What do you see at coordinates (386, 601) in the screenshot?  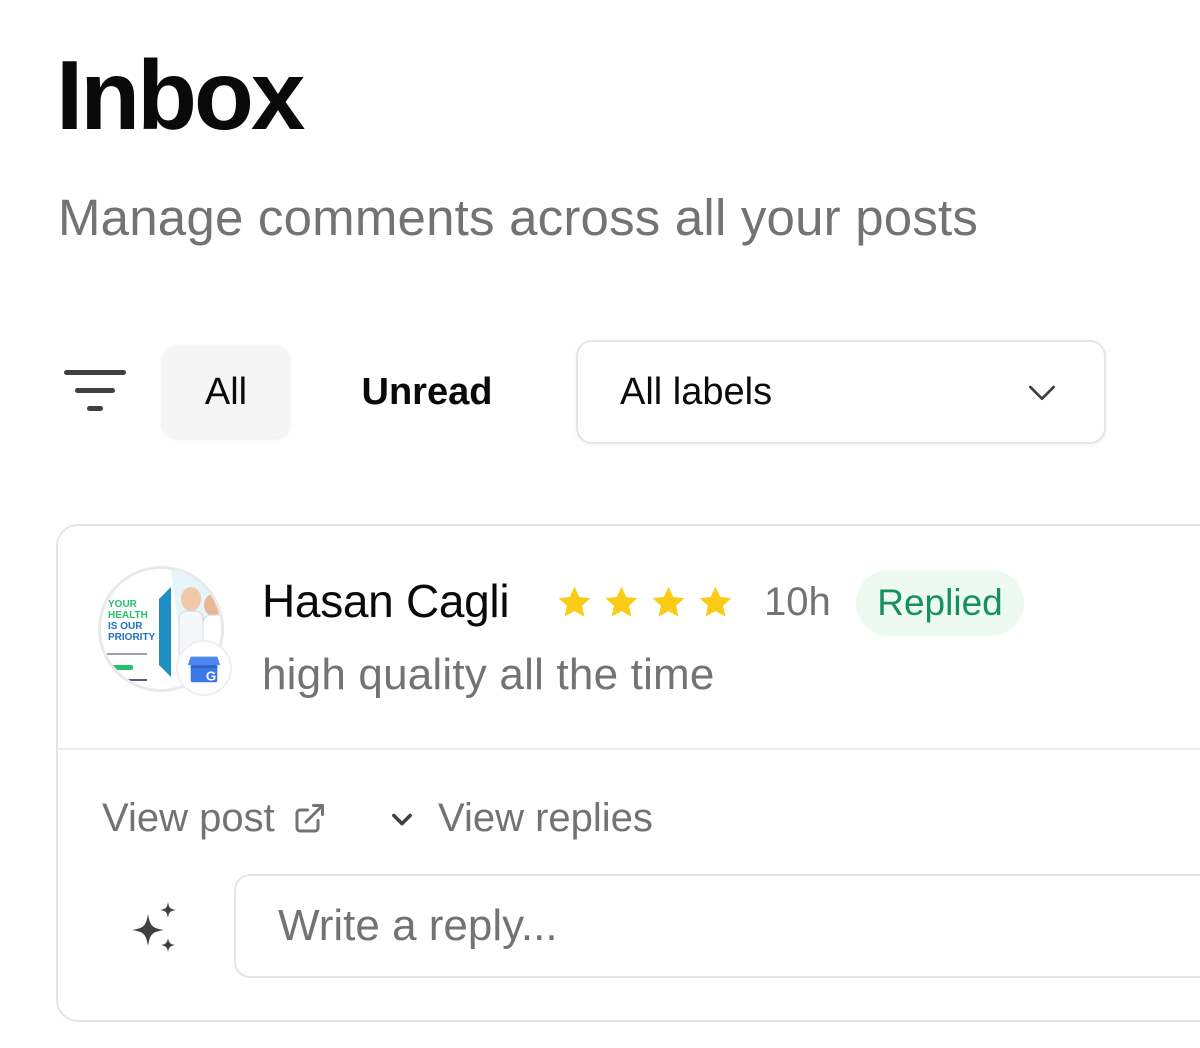 I see `comment-author: Hasan Cagli` at bounding box center [386, 601].